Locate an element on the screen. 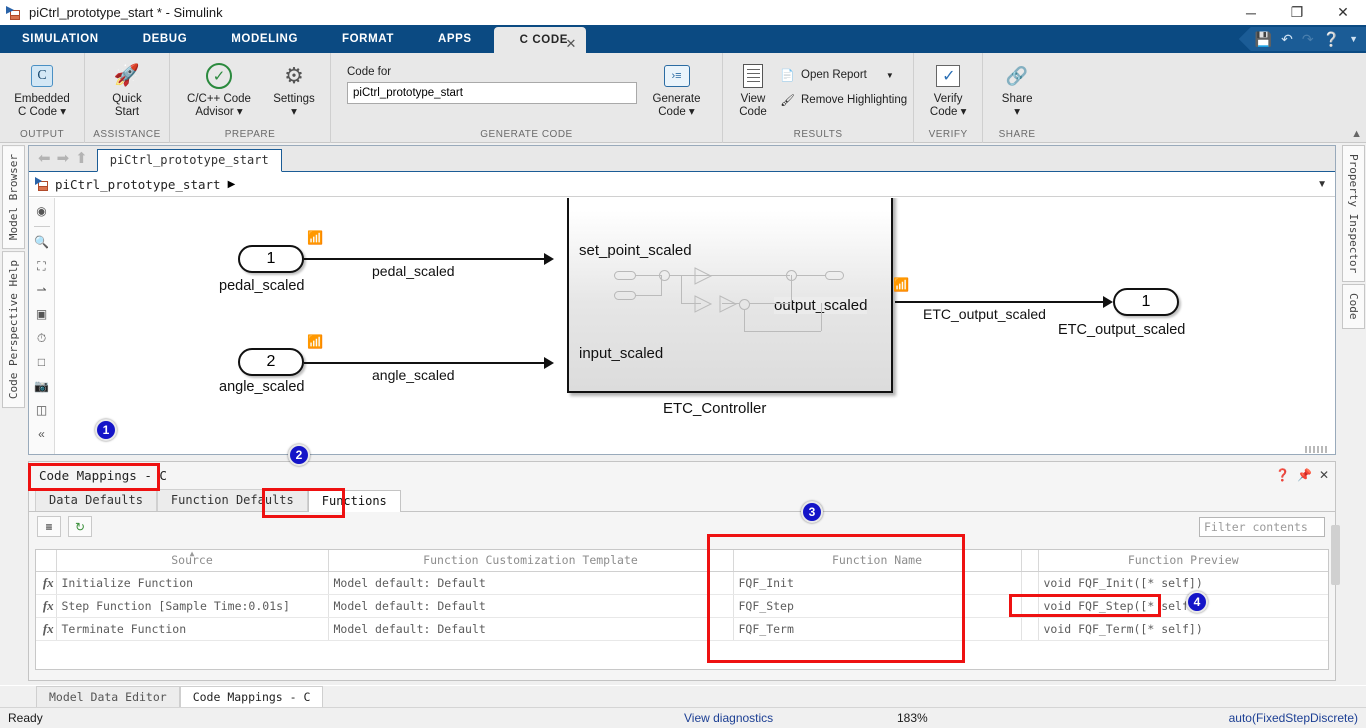  verify-code-button: ✓ Verify Code ▾ is located at coordinates (948, 88).